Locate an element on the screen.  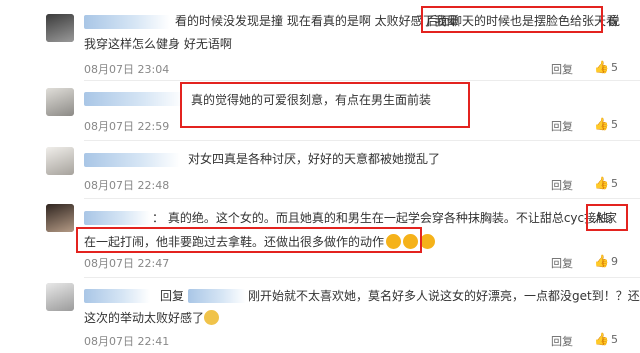
comment-3: 对女四真是各种讨厌，好好的天意都被她搅乱了 08月07日 22:48 回复 👍 5 is located at coordinates (320, 169).